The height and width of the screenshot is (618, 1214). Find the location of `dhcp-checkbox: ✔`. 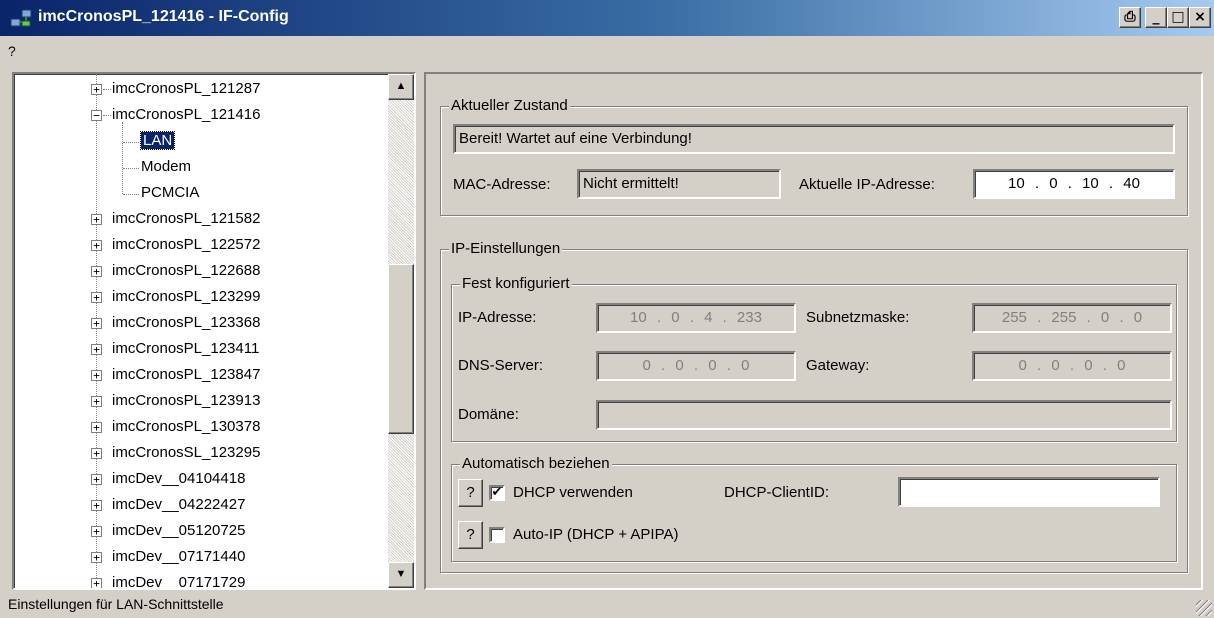

dhcp-checkbox: ✔ is located at coordinates (497, 493).